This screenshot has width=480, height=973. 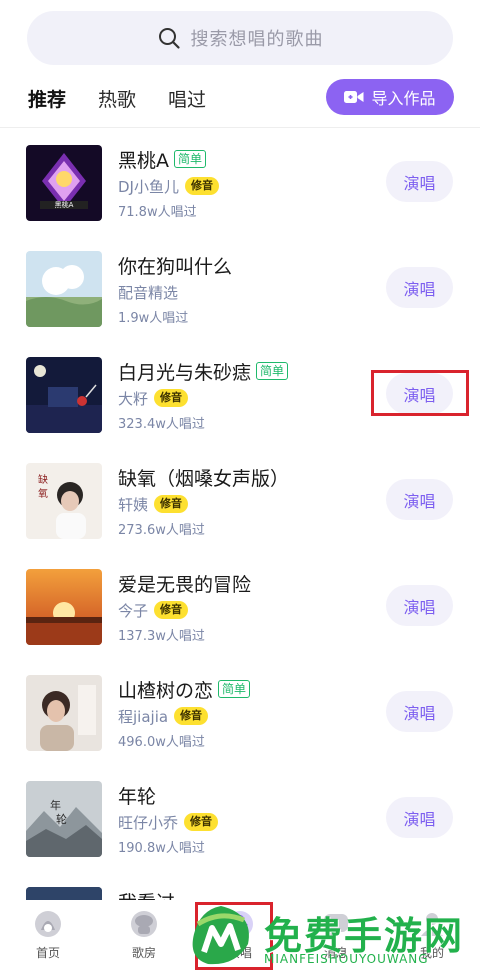 I want to click on play-count: 1.9w人唱过, so click(x=153, y=318).